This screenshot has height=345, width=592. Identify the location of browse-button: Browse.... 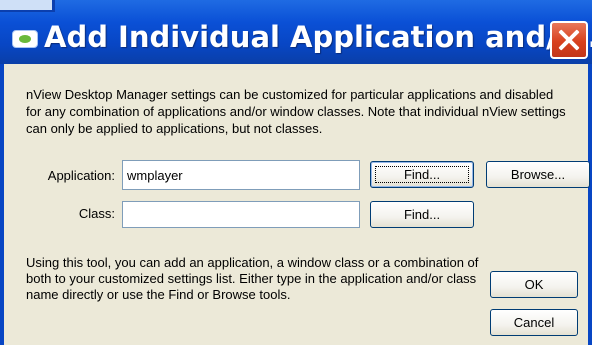
(538, 174).